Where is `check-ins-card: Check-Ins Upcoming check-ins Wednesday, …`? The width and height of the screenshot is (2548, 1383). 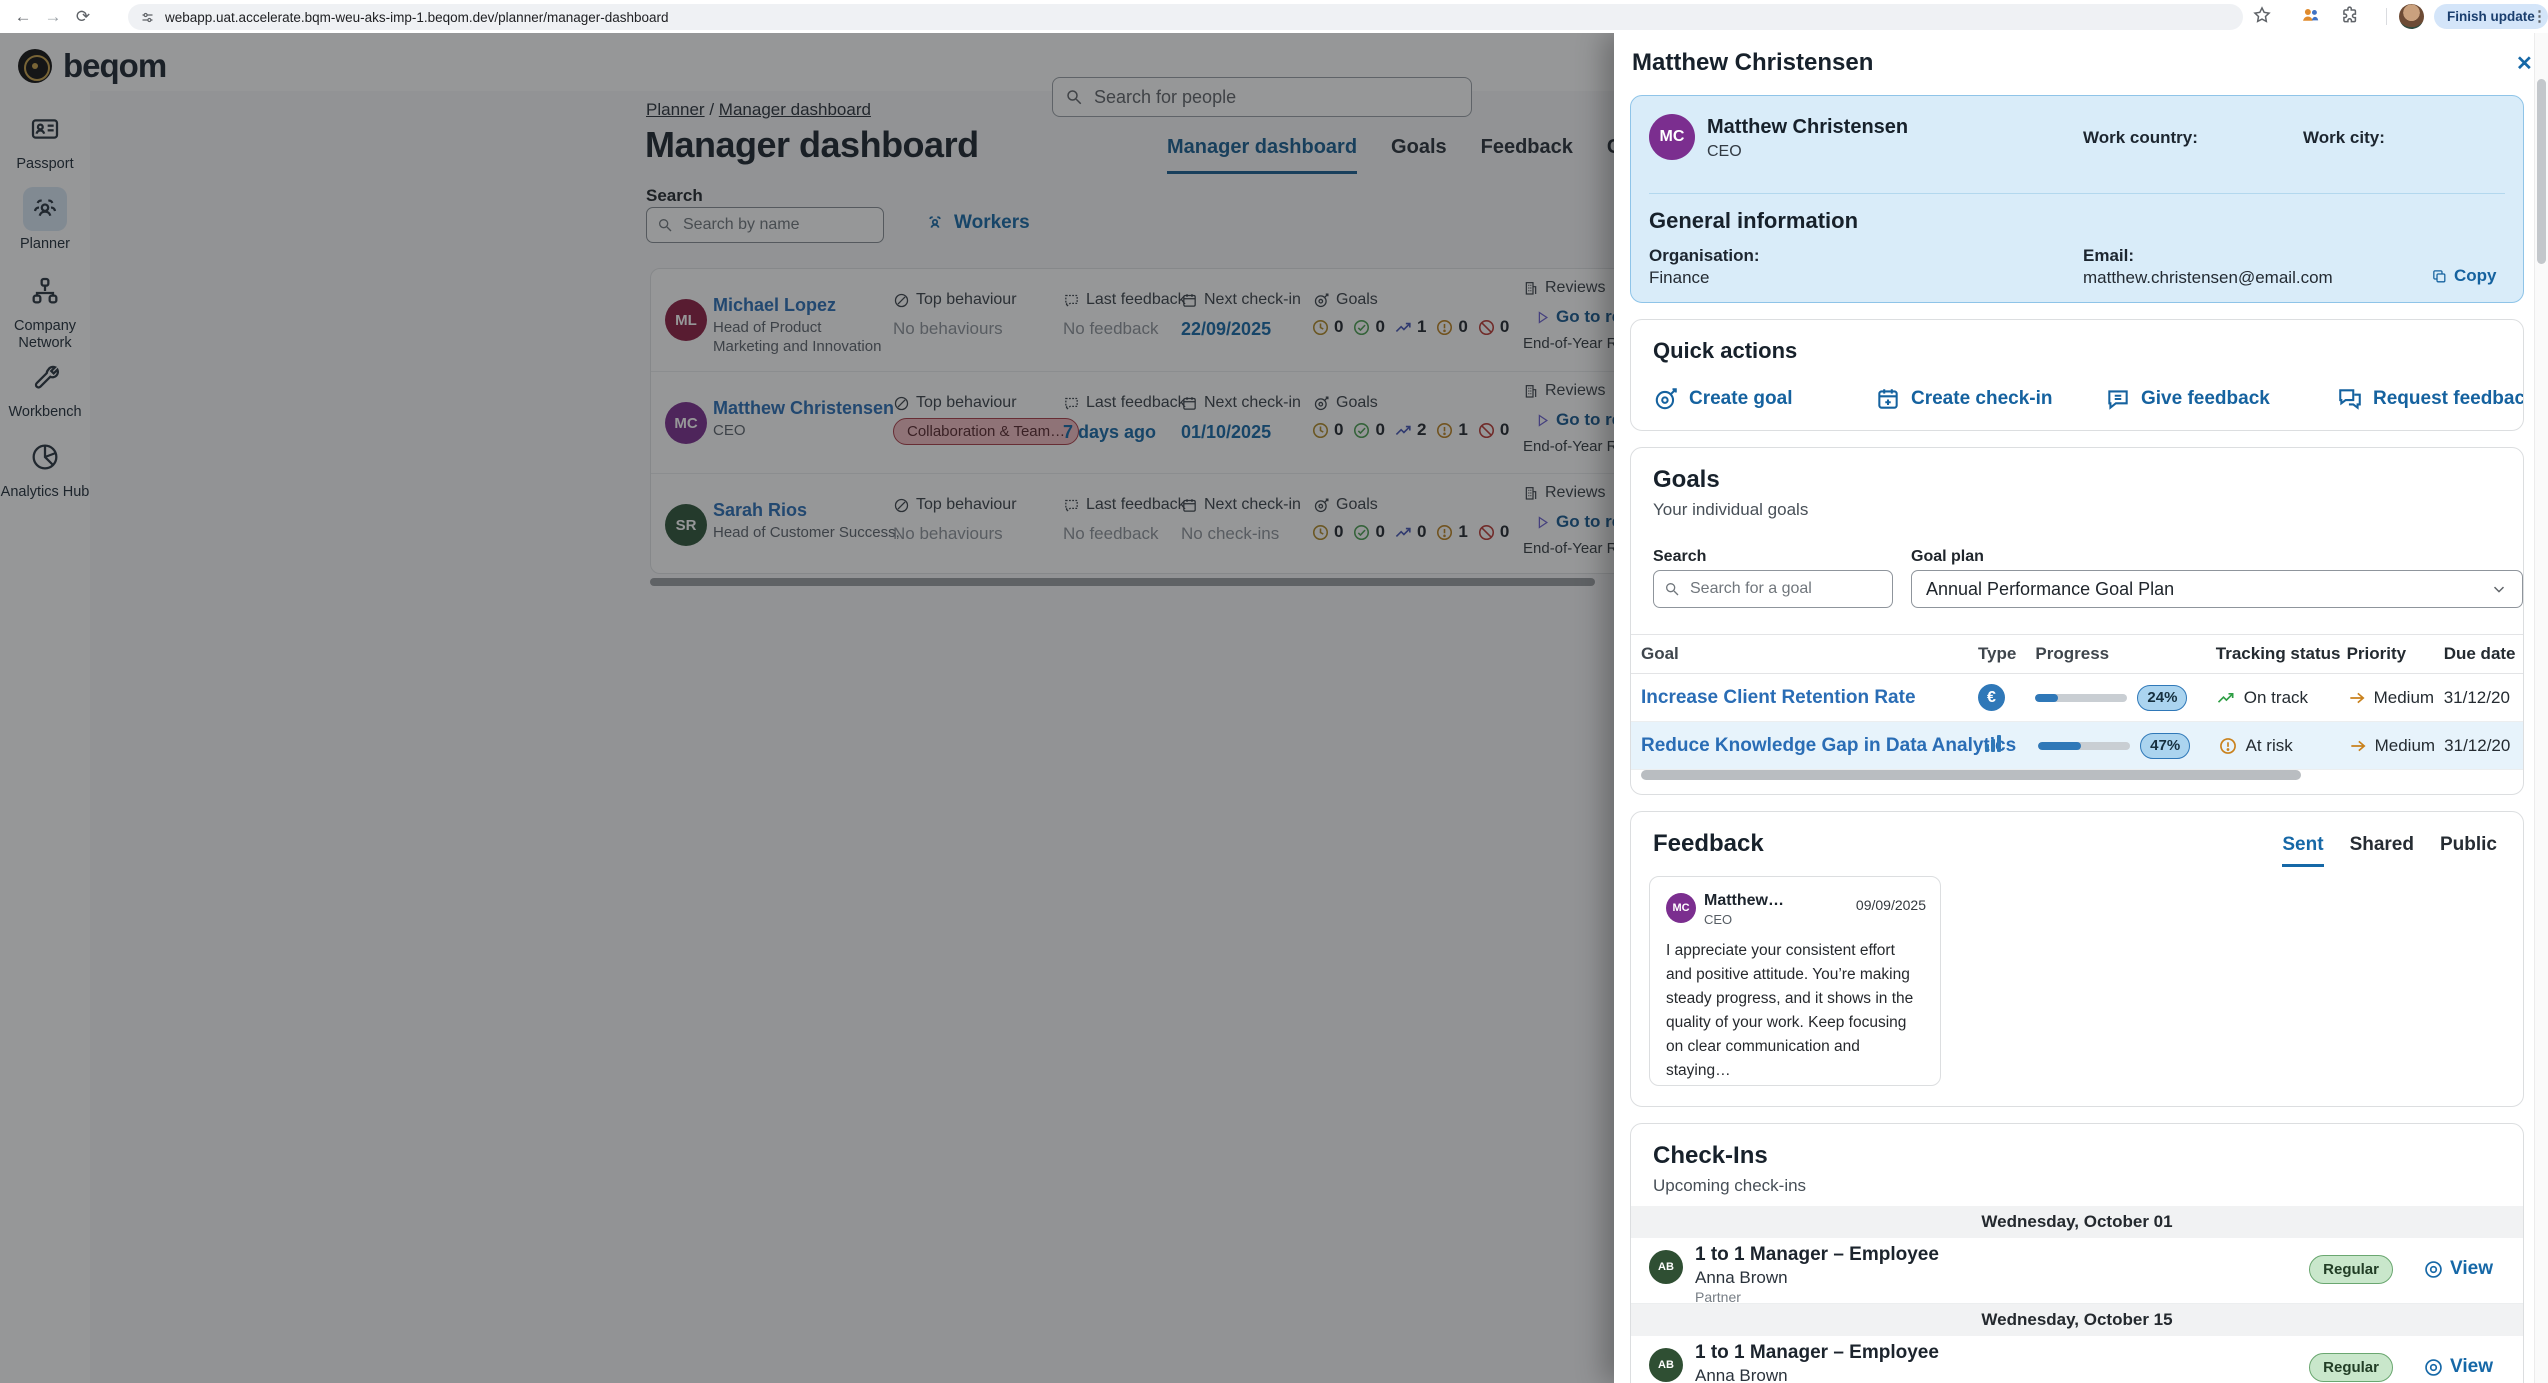 check-ins-card: Check-Ins Upcoming check-ins Wednesday, … is located at coordinates (2077, 1253).